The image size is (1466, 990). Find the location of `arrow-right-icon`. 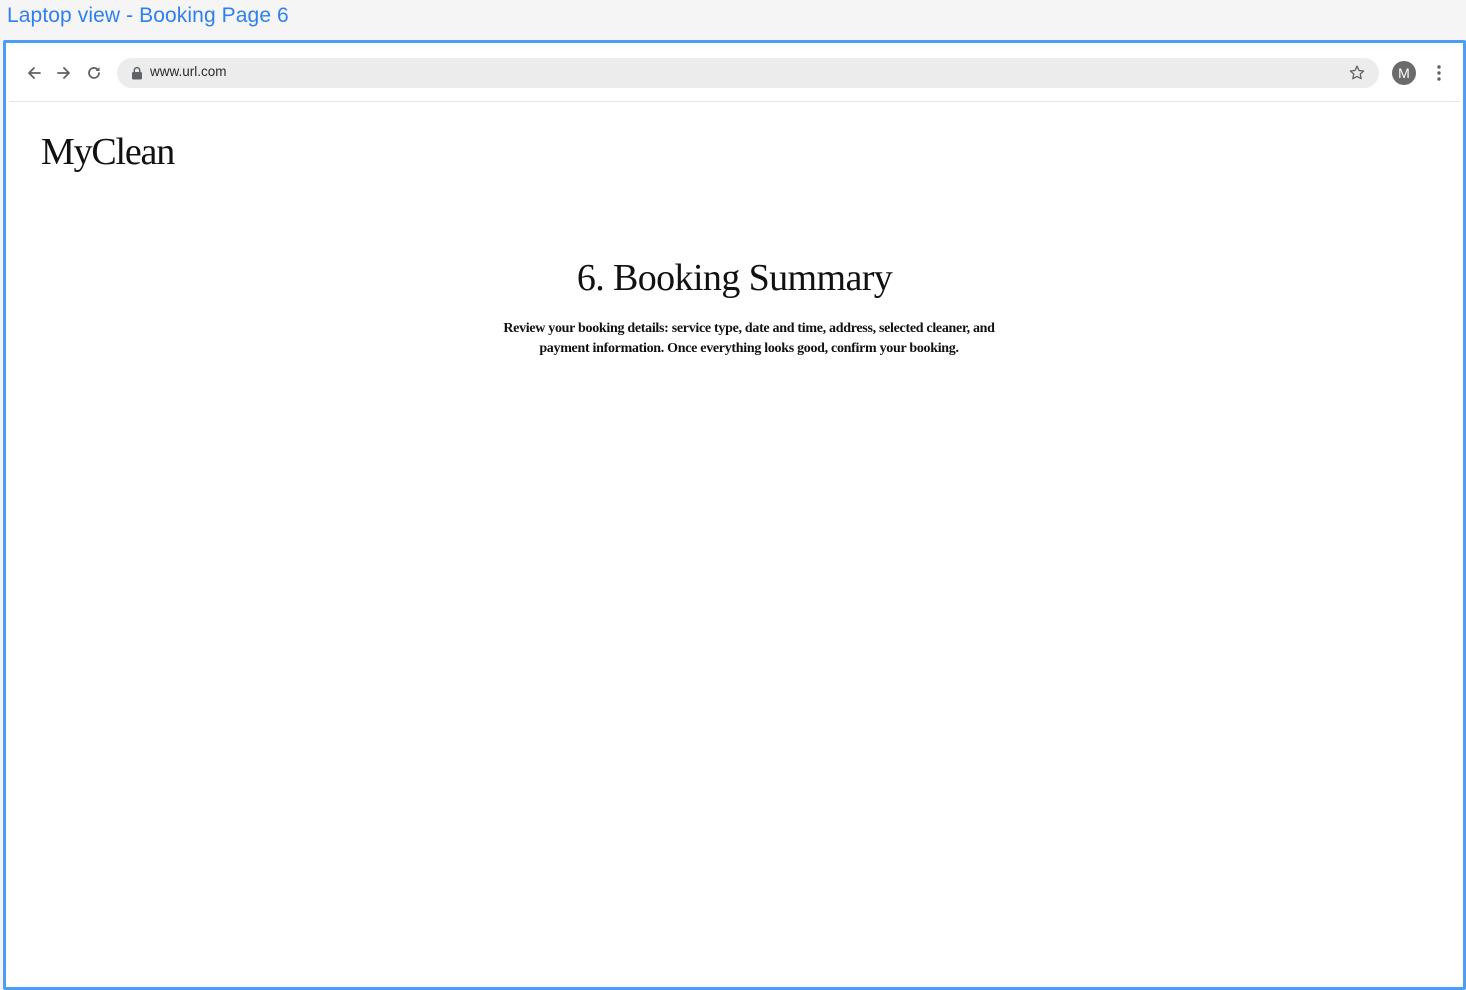

arrow-right-icon is located at coordinates (63, 73).